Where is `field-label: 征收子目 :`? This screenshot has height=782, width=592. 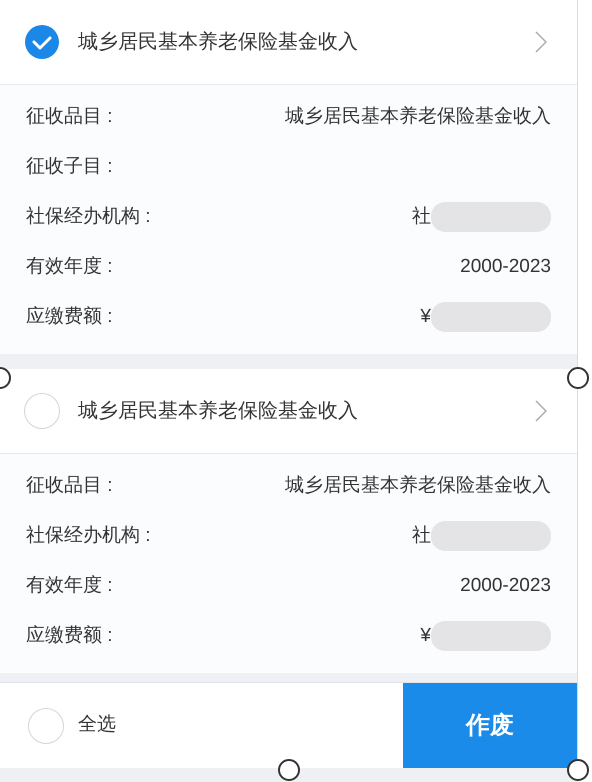
field-label: 征收子目 : is located at coordinates (69, 166).